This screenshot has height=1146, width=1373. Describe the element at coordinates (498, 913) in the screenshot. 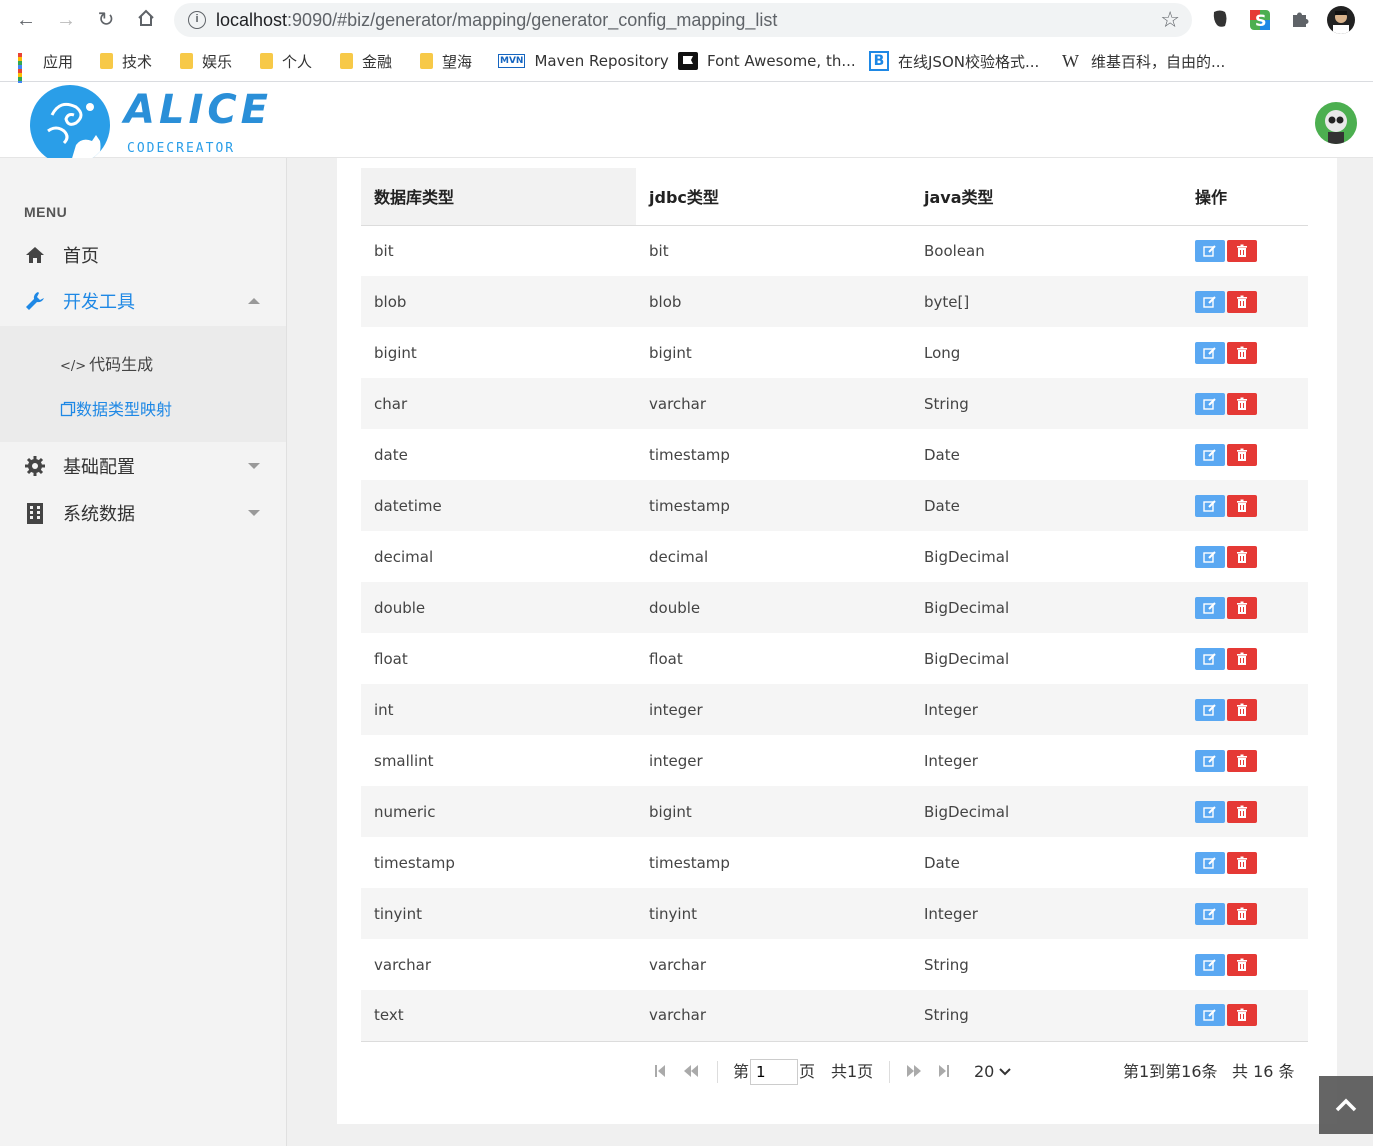

I see `db-type-cell: tinyint` at that location.